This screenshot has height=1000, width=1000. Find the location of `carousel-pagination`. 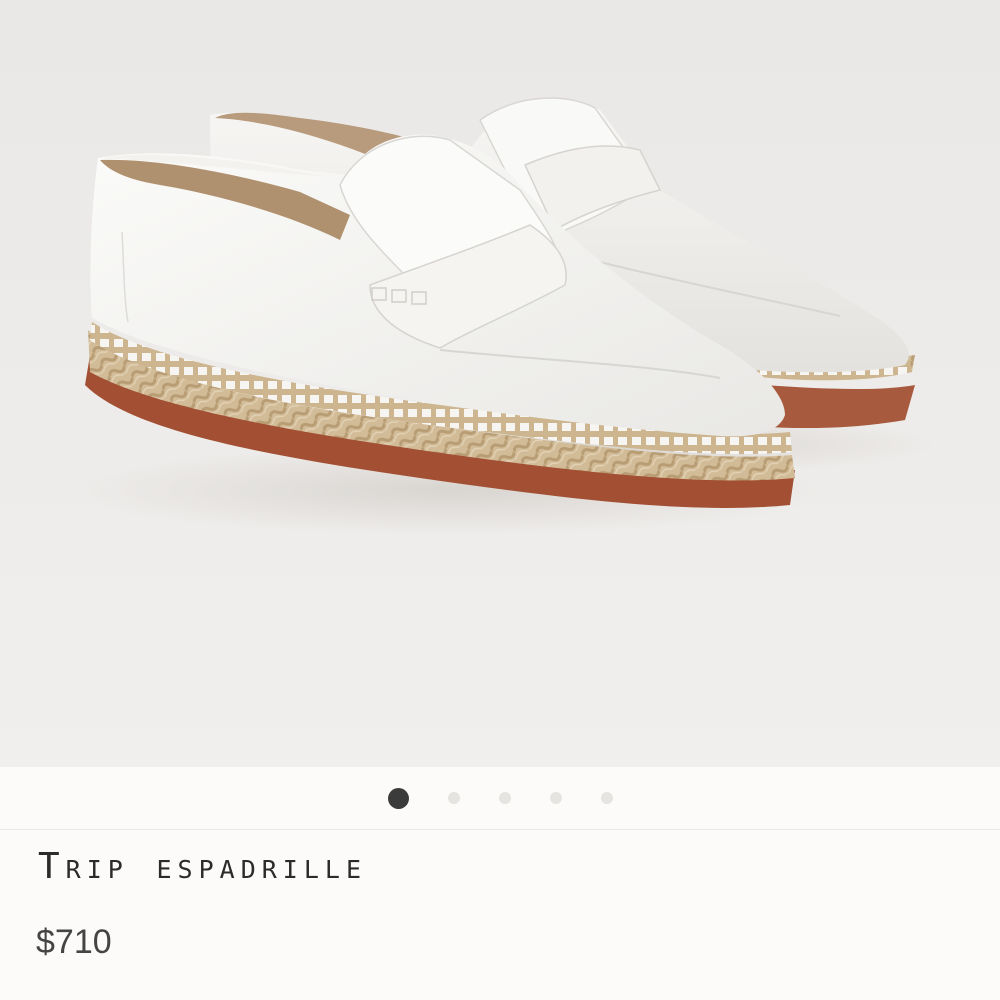

carousel-pagination is located at coordinates (500, 798).